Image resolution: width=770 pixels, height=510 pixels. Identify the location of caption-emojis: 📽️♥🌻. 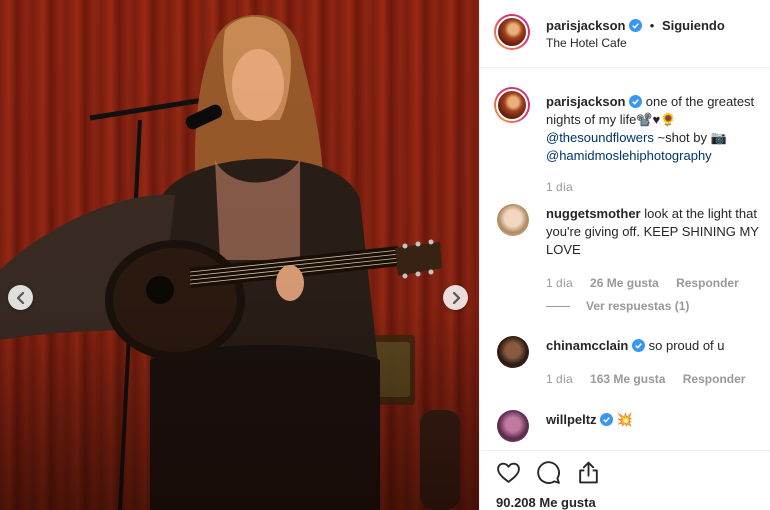
(656, 119).